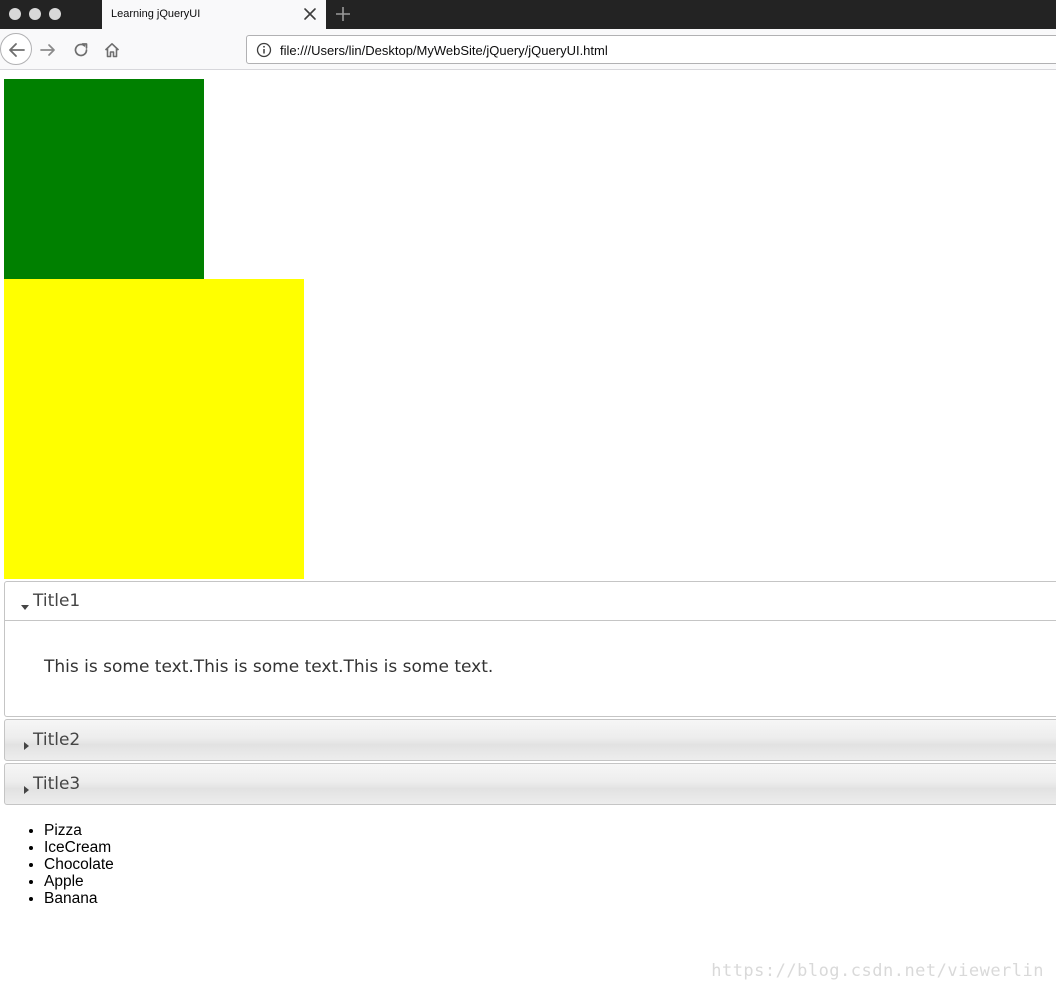 This screenshot has width=1056, height=991. What do you see at coordinates (15, 14) in the screenshot?
I see `window-close-light` at bounding box center [15, 14].